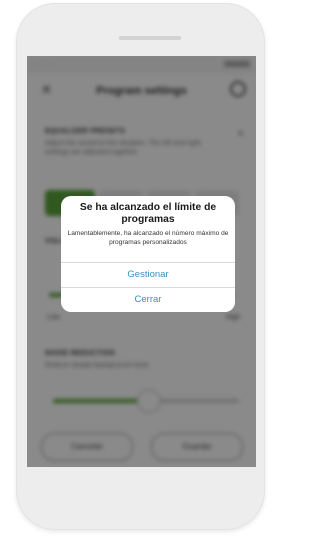 The image size is (320, 536). I want to click on dialog-title: Se ha alcanzado el límite de programas, so click(148, 213).